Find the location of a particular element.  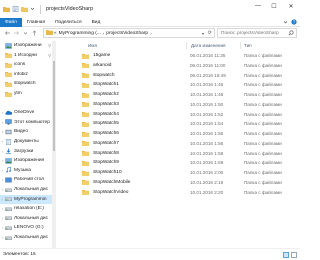

breadcrumb-overflow: « is located at coordinates (55, 33).